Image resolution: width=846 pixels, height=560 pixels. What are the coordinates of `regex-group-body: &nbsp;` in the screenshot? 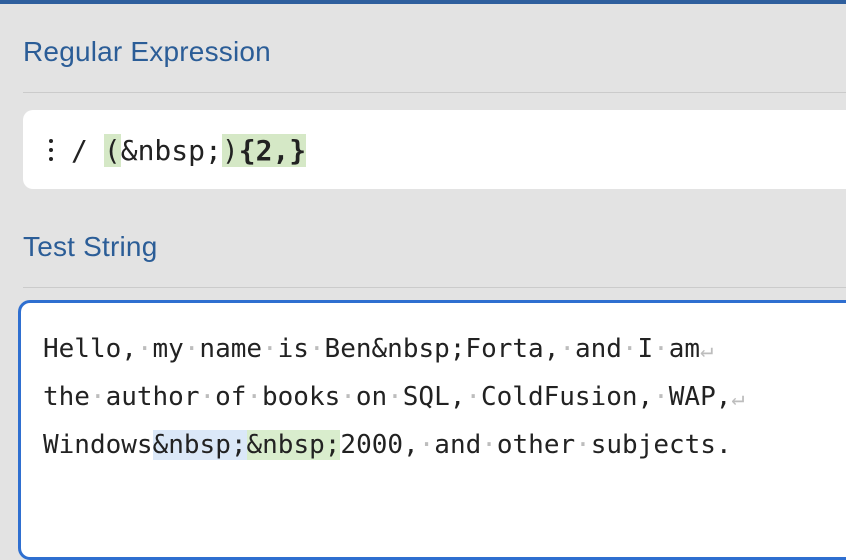 It's located at (171, 150).